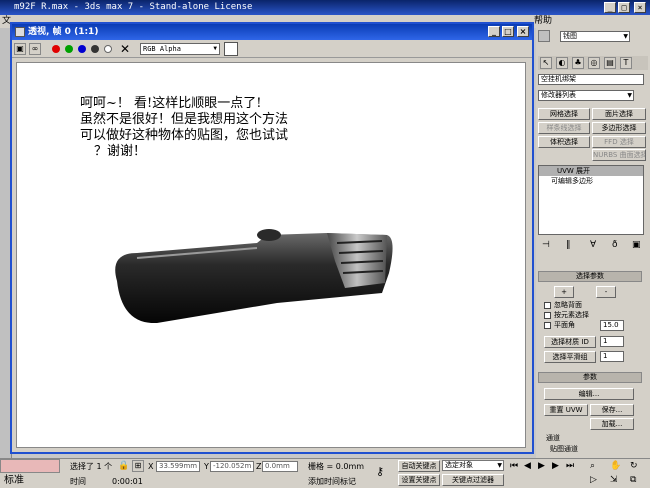  What do you see at coordinates (578, 63) in the screenshot?
I see `hierarchy-tab-icon: ♣` at bounding box center [578, 63].